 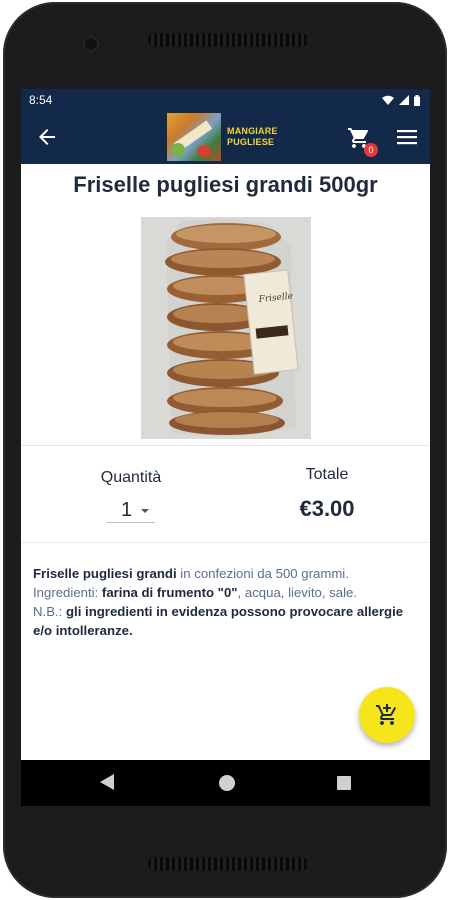 I want to click on system-nav-bar, so click(x=225, y=783).